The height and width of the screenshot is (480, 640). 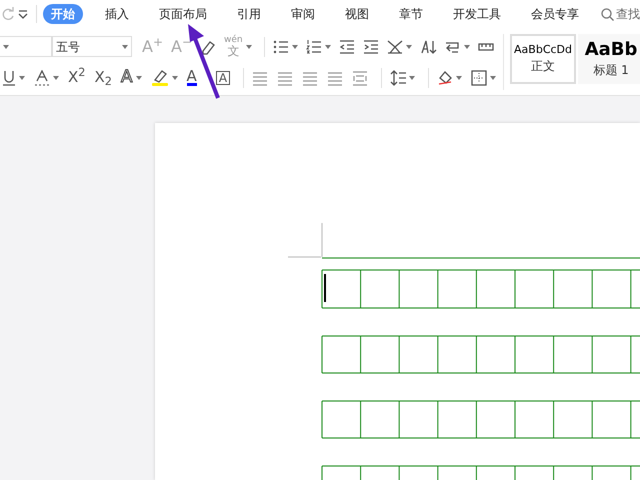 I want to click on ribbon-tab: 引用, so click(x=248, y=14).